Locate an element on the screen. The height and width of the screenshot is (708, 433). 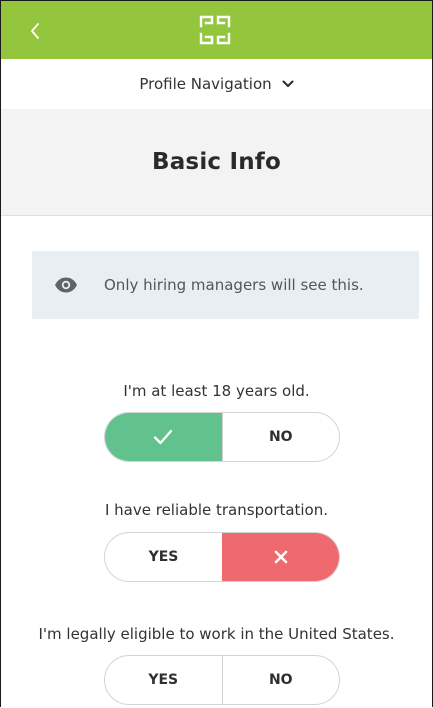
age-no-label: NO is located at coordinates (280, 437).